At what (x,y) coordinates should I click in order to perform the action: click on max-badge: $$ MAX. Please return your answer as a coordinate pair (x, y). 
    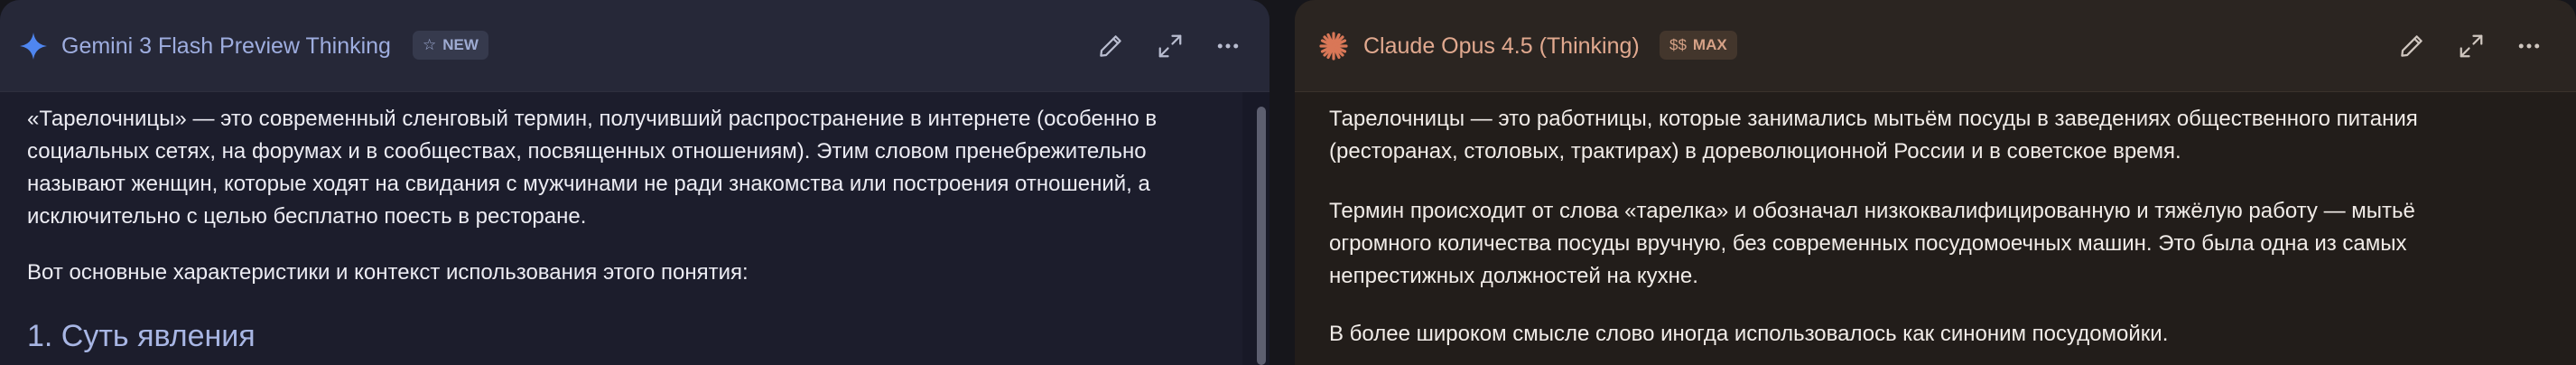
    Looking at the image, I should click on (1698, 45).